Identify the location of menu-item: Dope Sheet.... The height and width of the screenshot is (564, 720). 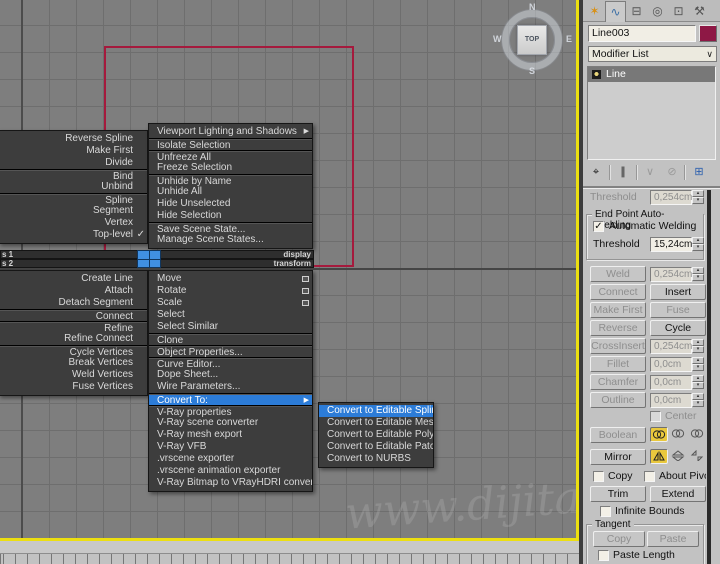
(230, 375).